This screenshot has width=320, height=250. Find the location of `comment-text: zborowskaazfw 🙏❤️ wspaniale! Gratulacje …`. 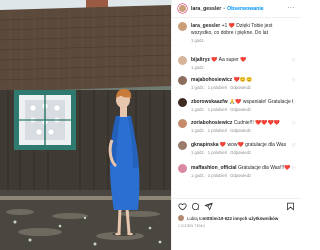

comment-text: zborowskaazfw 🙏❤️ wspaniale! Gratulacje … is located at coordinates (242, 102).